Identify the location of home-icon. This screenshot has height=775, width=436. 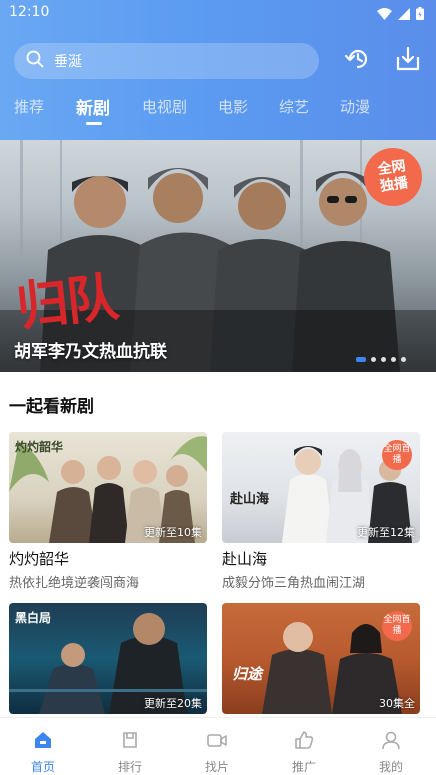
(43, 743).